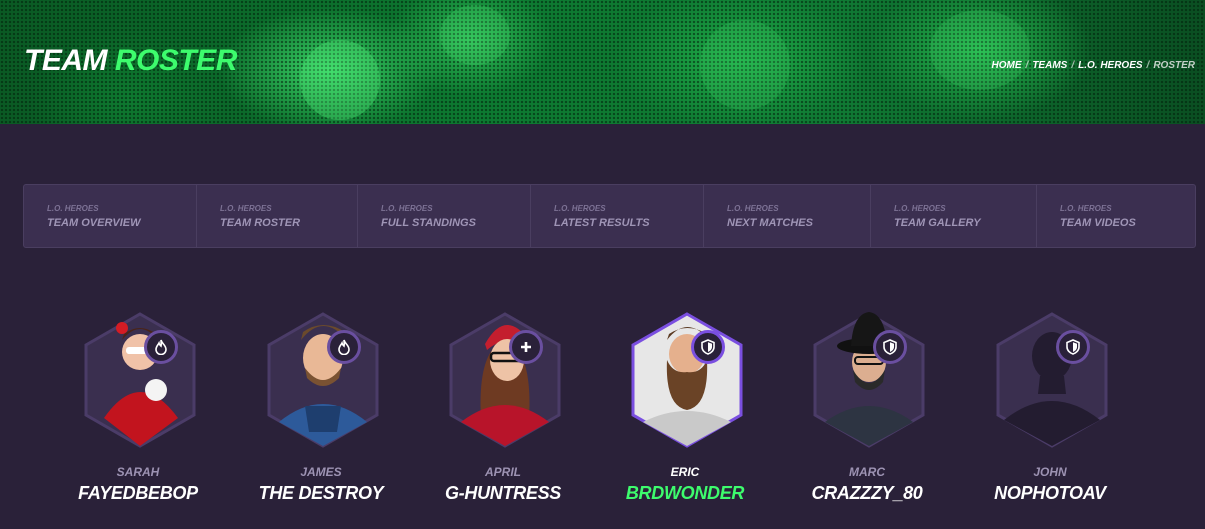 Image resolution: width=1205 pixels, height=529 pixels. What do you see at coordinates (1116, 216) in the screenshot?
I see `subnav-team-videos: L.O. HEROES TEAM VIDEOS` at bounding box center [1116, 216].